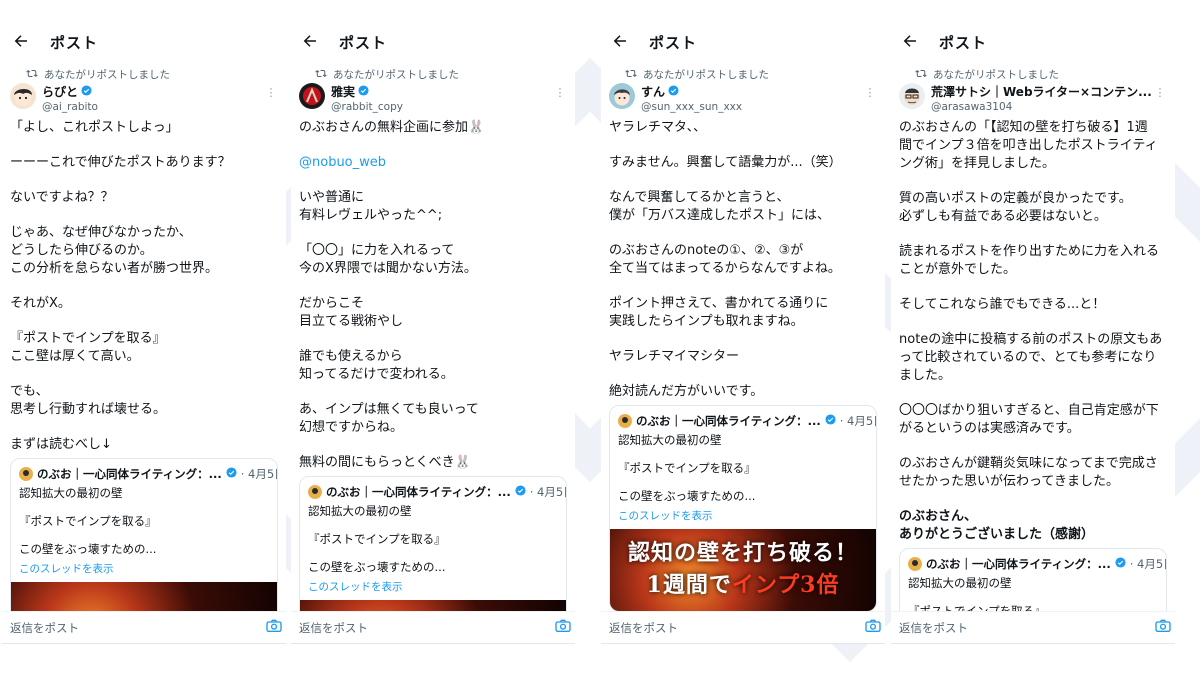  I want to click on post-text-line: 誰でも使えるから, so click(351, 356).